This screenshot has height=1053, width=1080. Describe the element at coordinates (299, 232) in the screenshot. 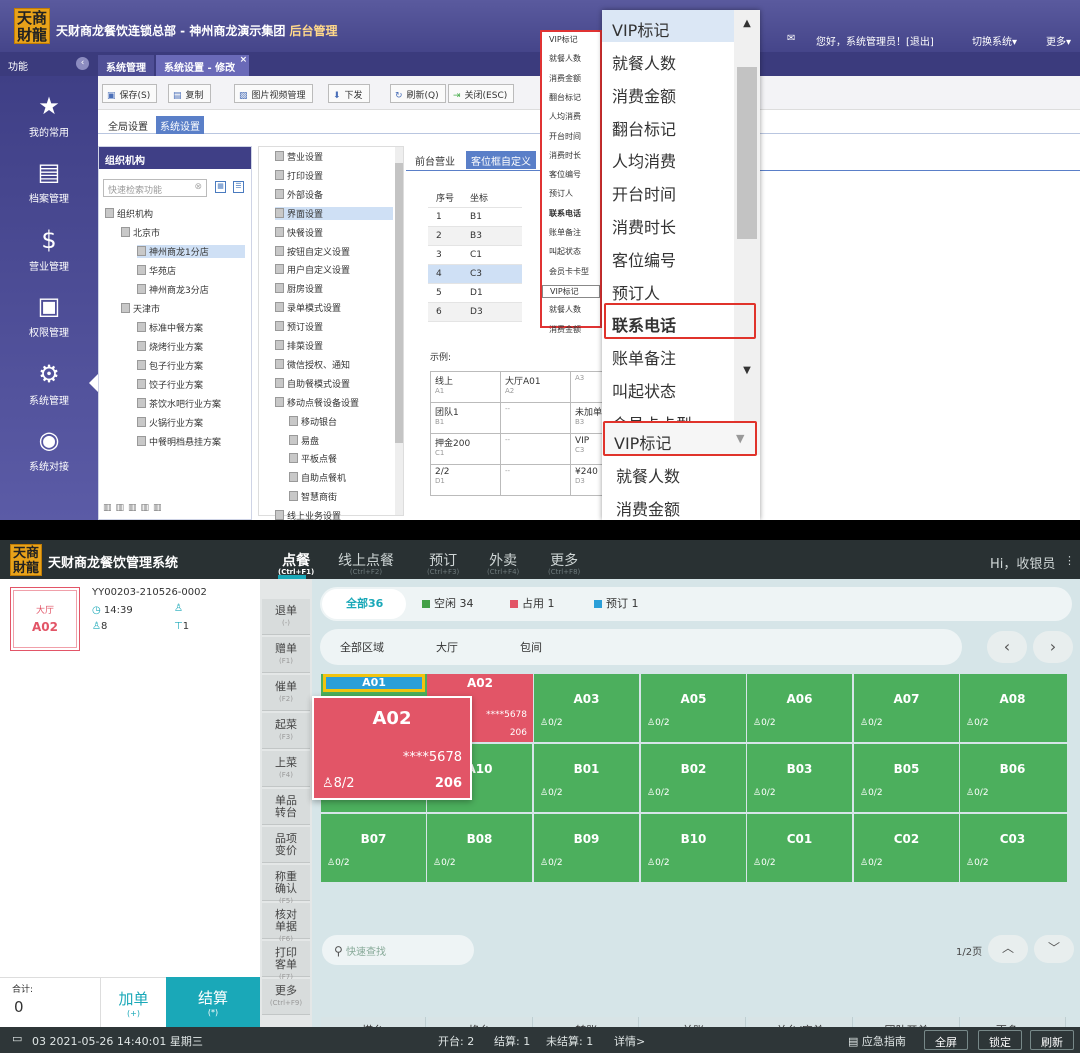

I see `settings-item: 快餐设置` at that location.